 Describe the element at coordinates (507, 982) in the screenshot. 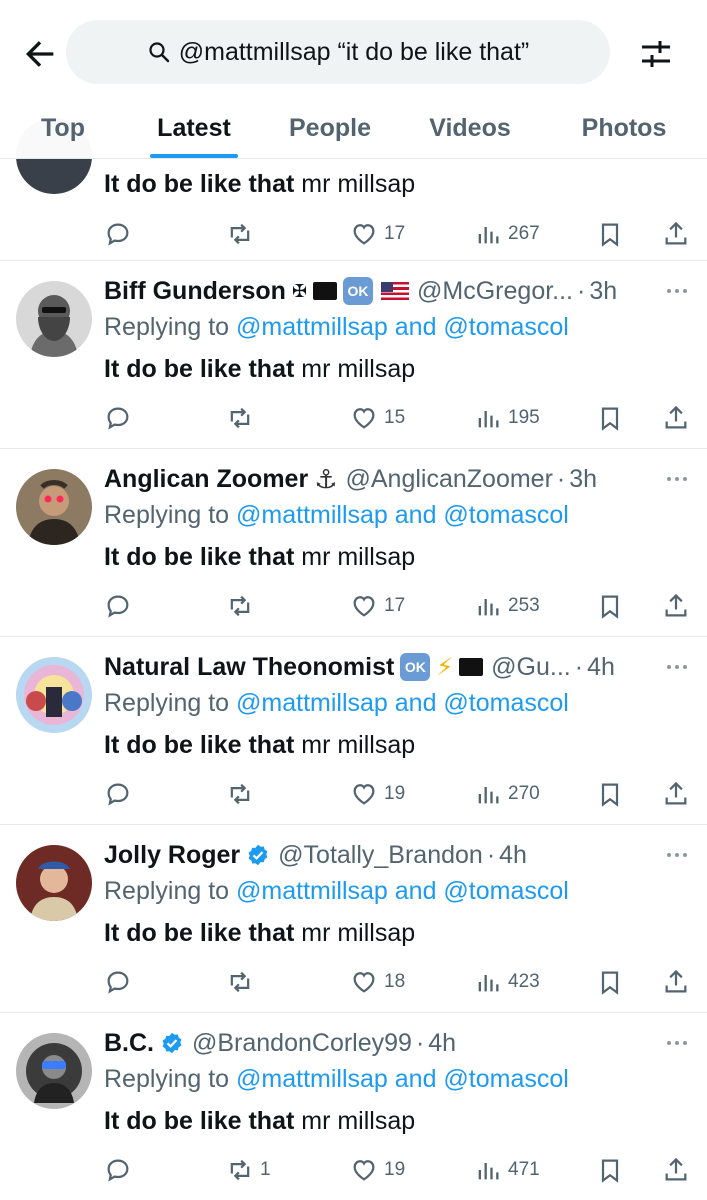

I see `views-button: 423` at that location.